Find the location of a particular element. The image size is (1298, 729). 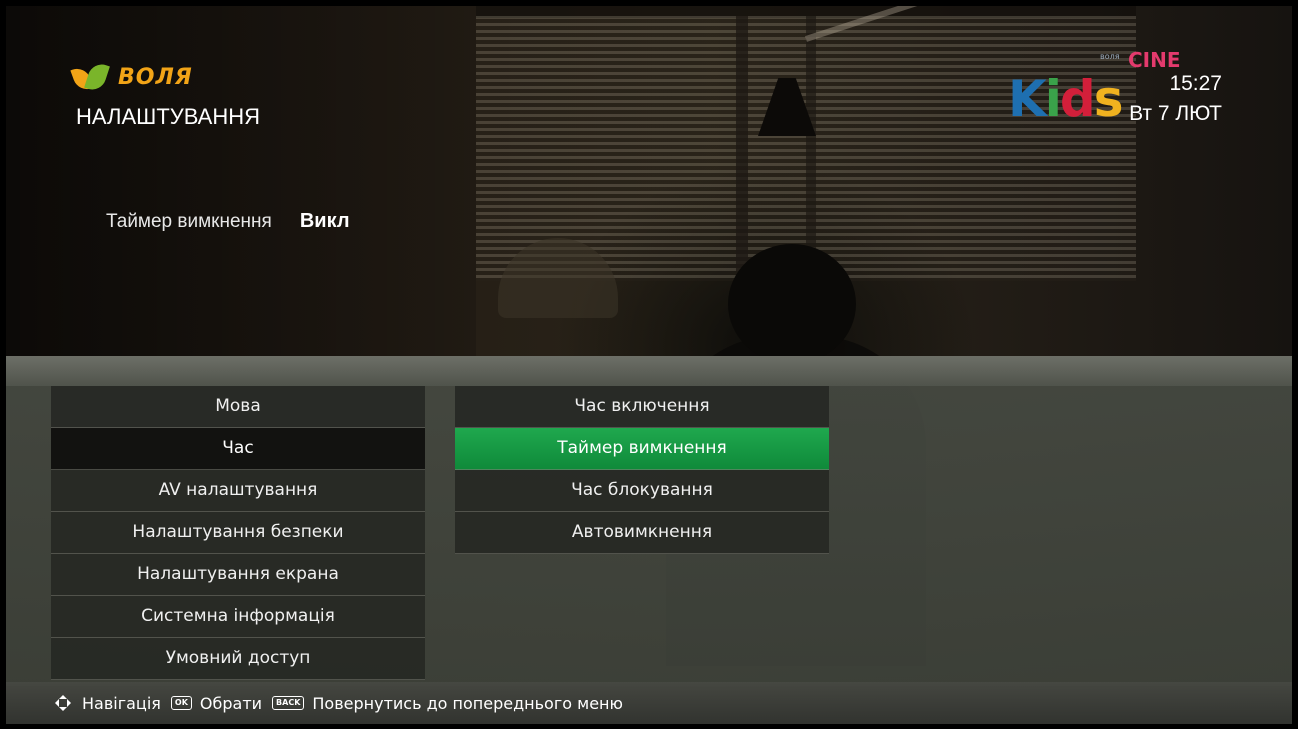

channel-logo-sub: CINE is located at coordinates (1154, 60).